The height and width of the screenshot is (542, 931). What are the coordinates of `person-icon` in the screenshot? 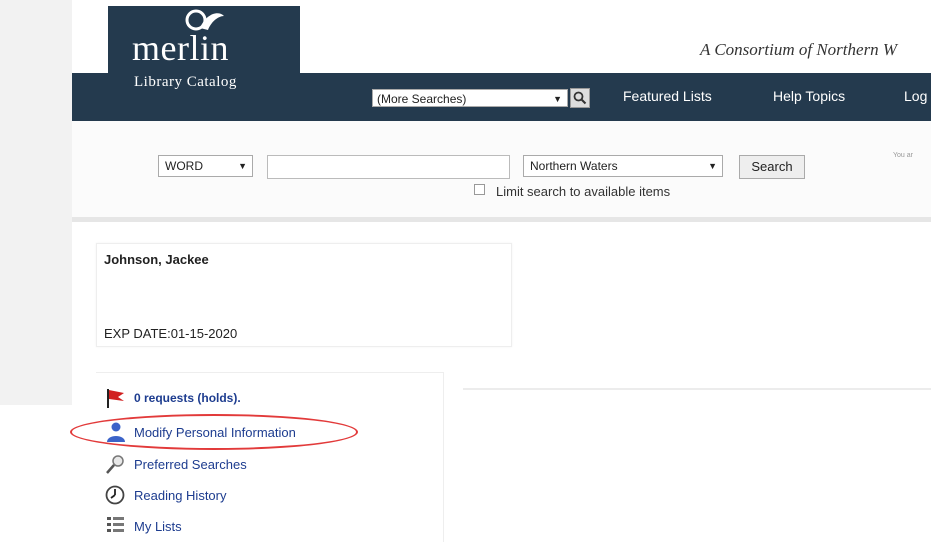 It's located at (116, 432).